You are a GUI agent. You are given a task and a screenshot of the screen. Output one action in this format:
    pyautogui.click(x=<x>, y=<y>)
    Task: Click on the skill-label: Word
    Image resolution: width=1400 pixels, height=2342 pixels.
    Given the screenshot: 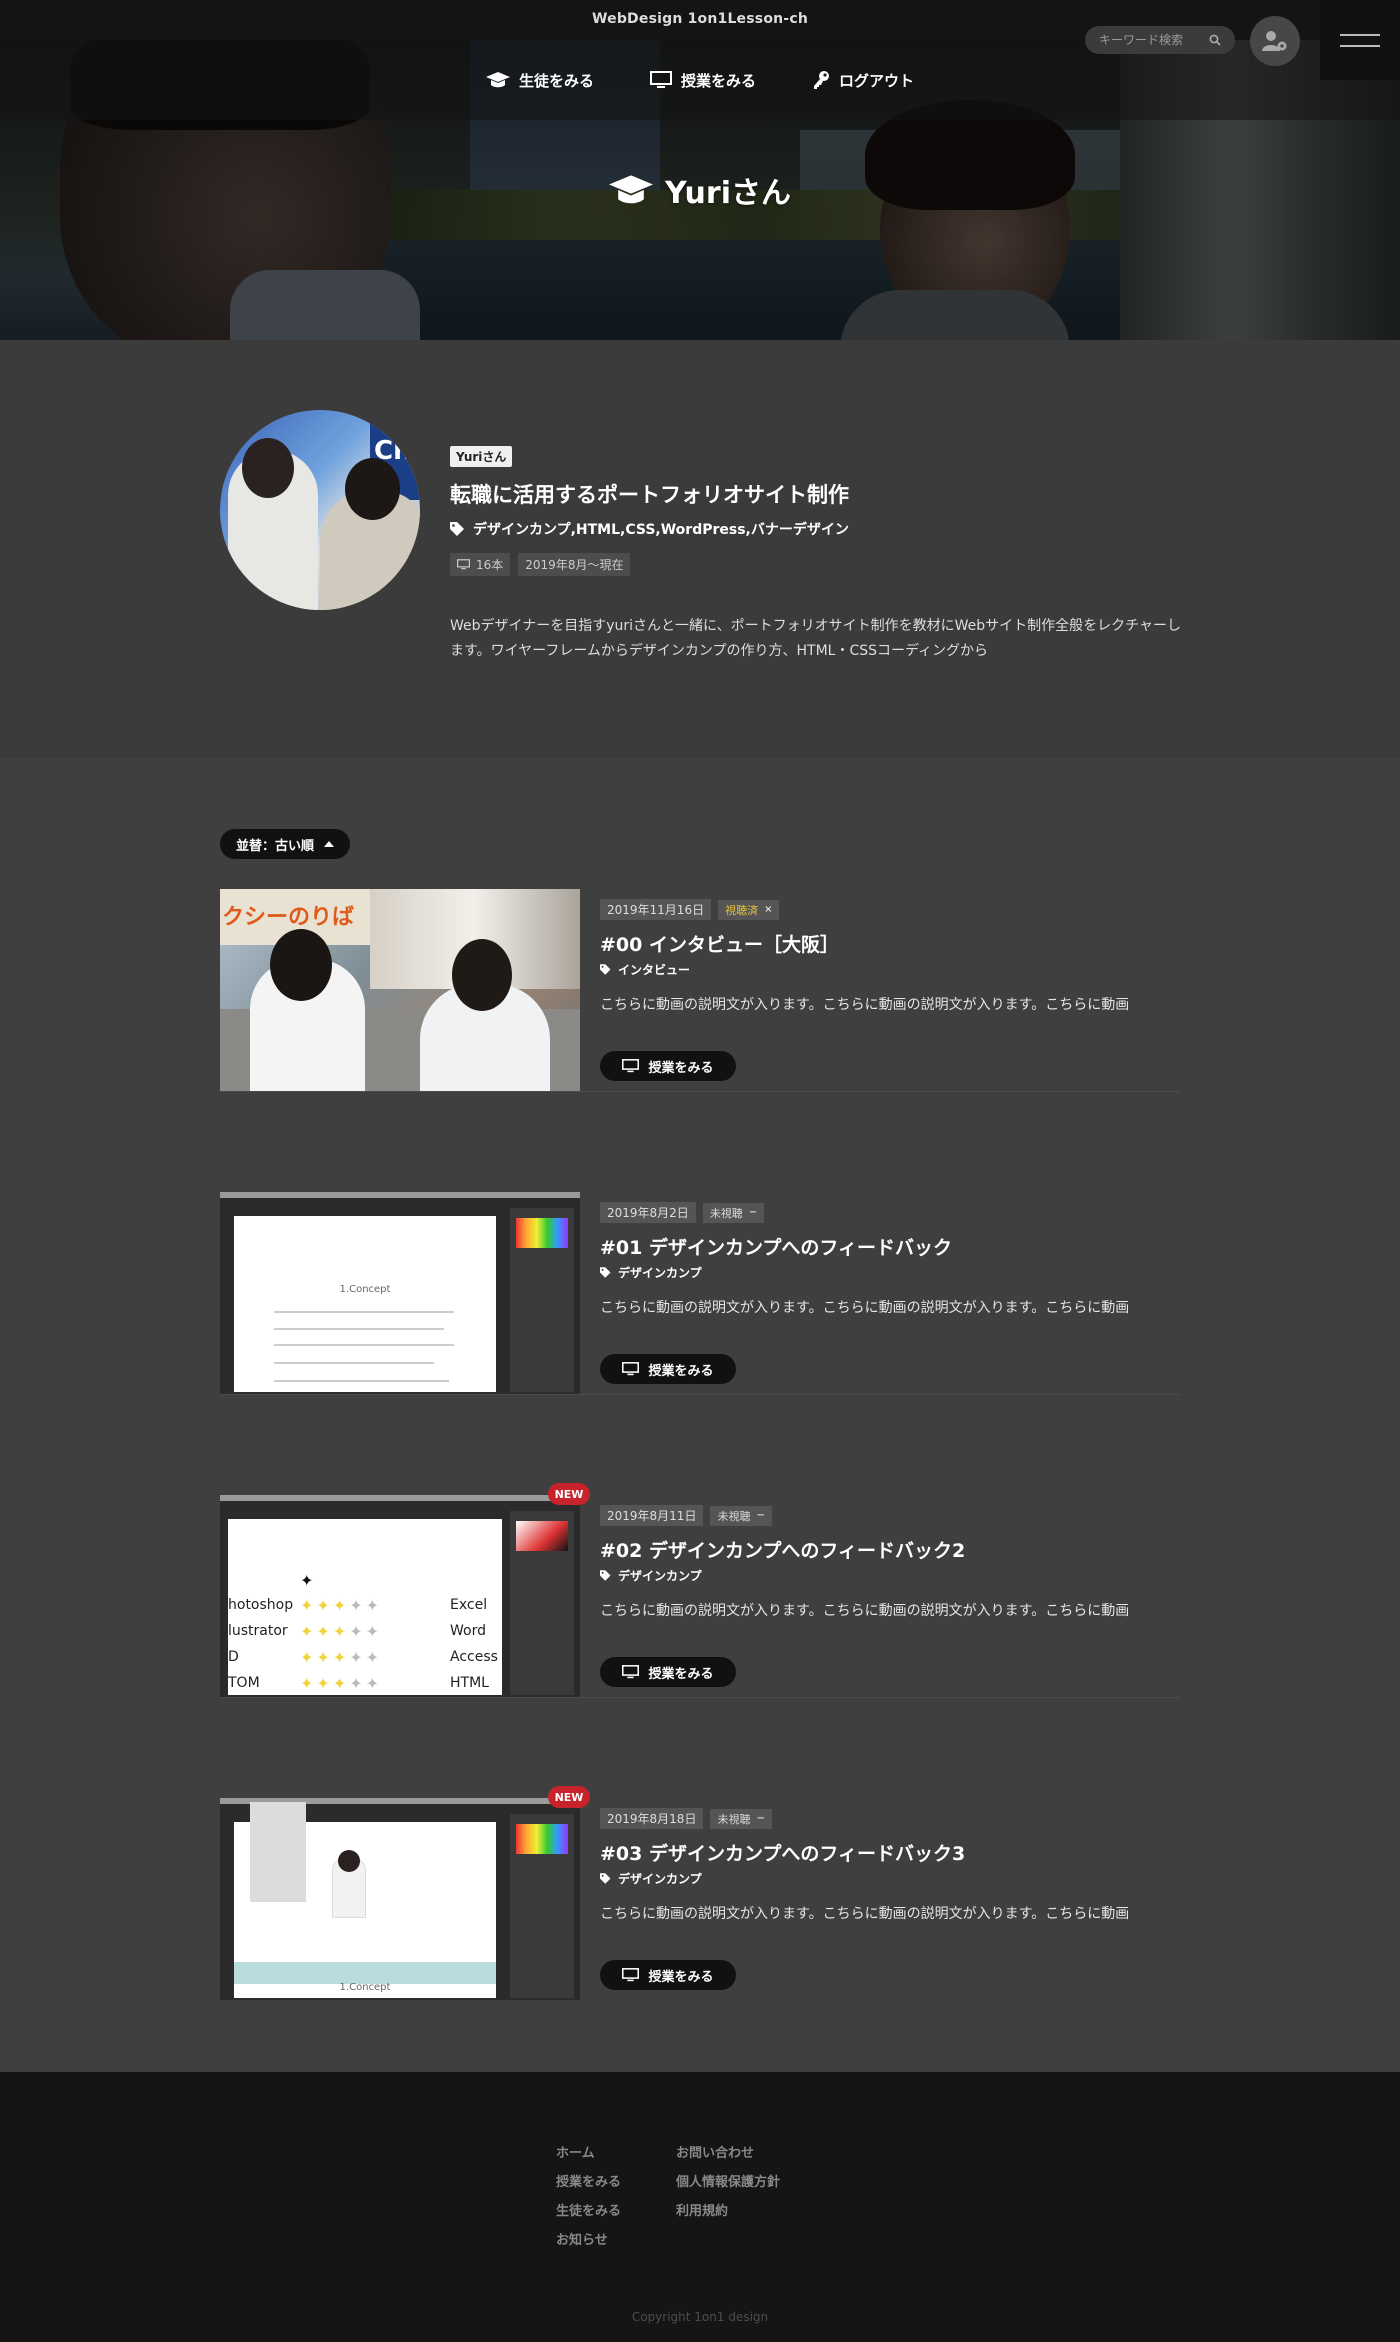 What is the action you would take?
    pyautogui.click(x=468, y=1631)
    